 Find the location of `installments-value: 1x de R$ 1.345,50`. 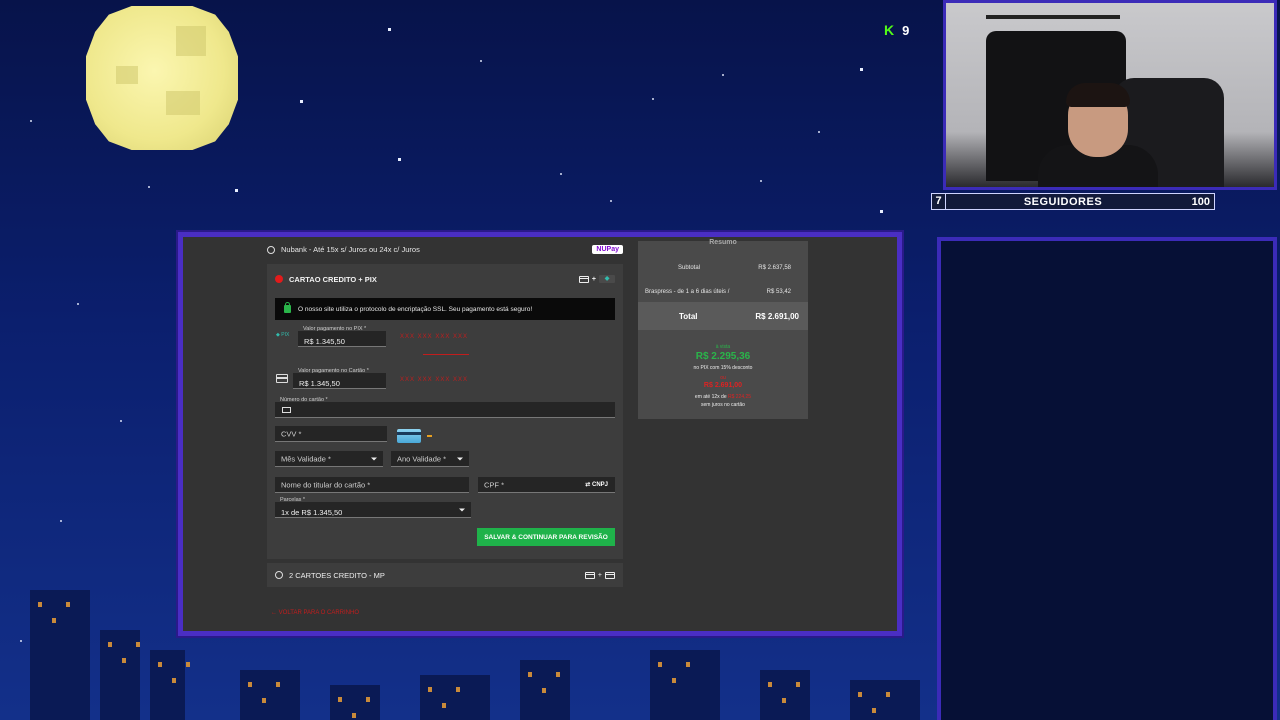

installments-value: 1x de R$ 1.345,50 is located at coordinates (312, 512).